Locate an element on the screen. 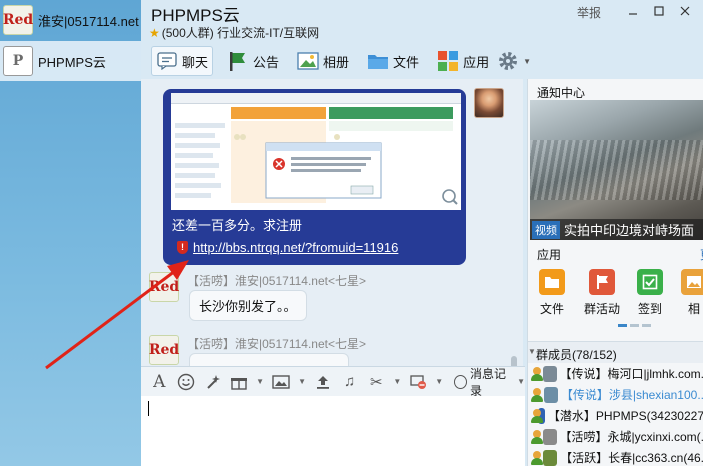 This screenshot has height=466, width=703. session-name: PHPMPS云 is located at coordinates (72, 62).